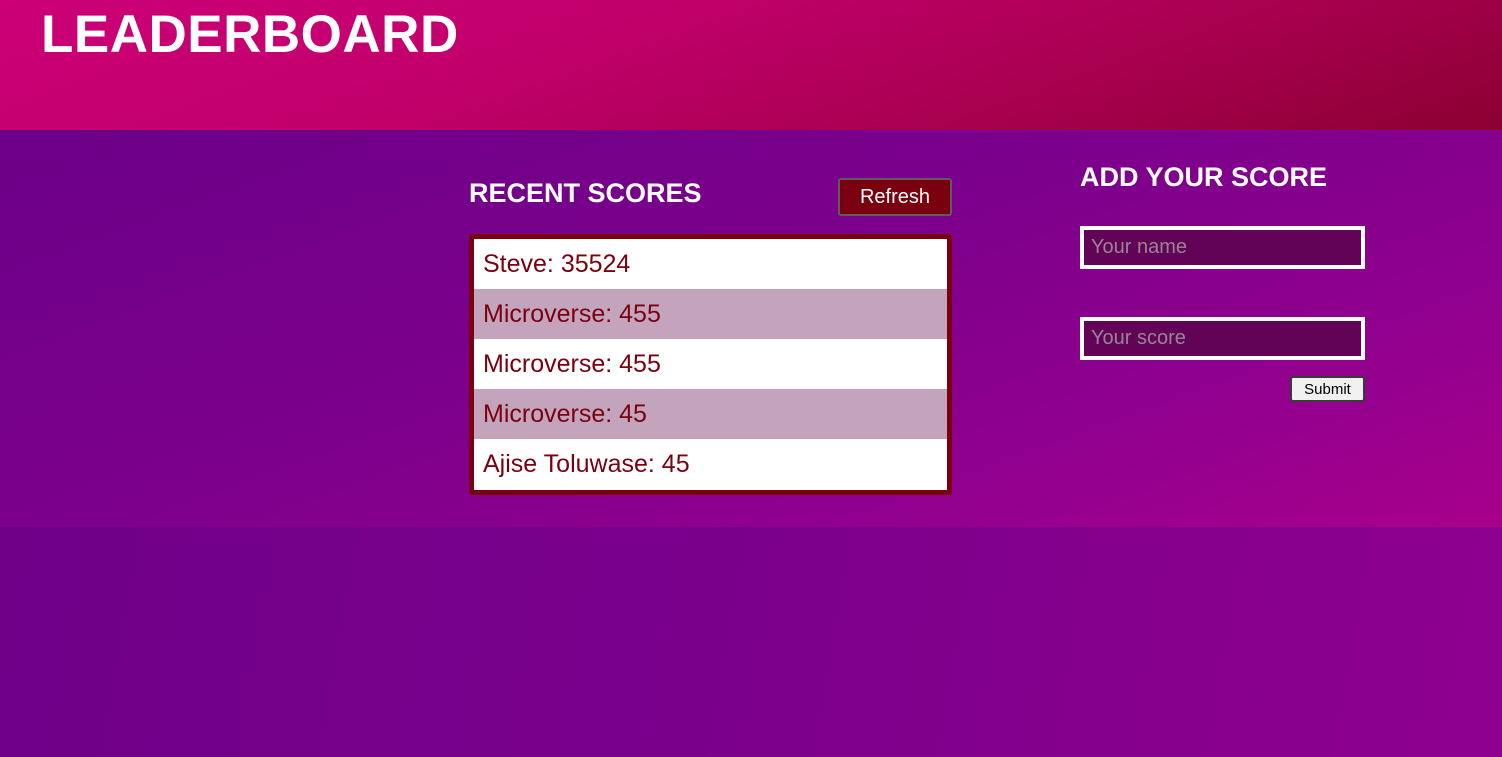 This screenshot has width=1502, height=757. I want to click on name-input, so click(1222, 247).